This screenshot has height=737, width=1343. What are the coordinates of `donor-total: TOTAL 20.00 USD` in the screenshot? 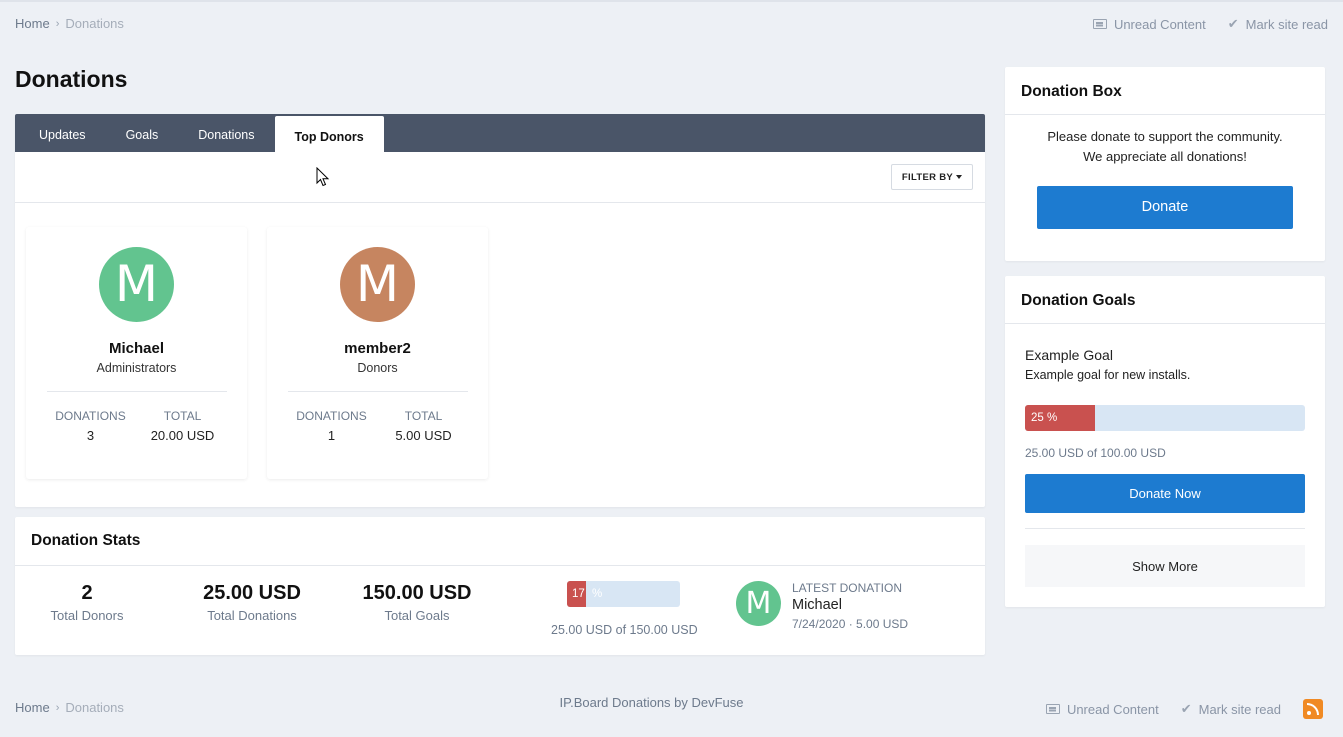 It's located at (183, 426).